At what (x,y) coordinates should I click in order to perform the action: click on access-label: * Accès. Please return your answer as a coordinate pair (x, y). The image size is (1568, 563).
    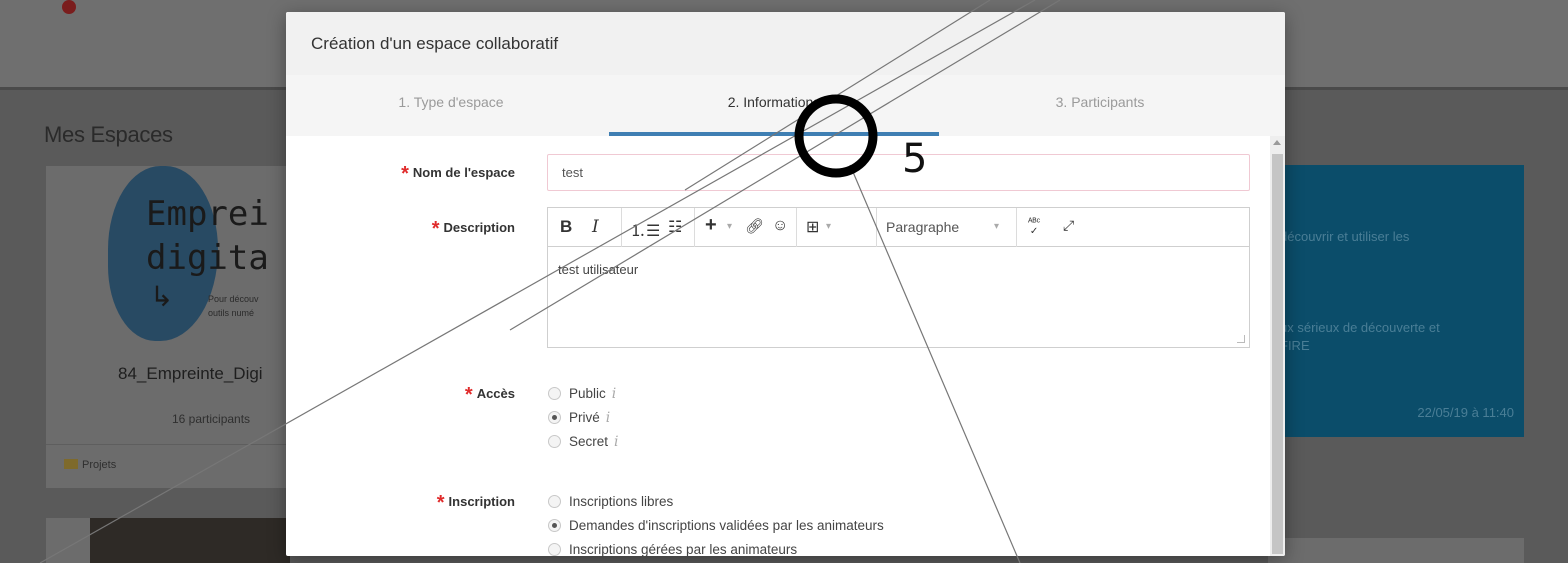
    Looking at the image, I should click on (489, 395).